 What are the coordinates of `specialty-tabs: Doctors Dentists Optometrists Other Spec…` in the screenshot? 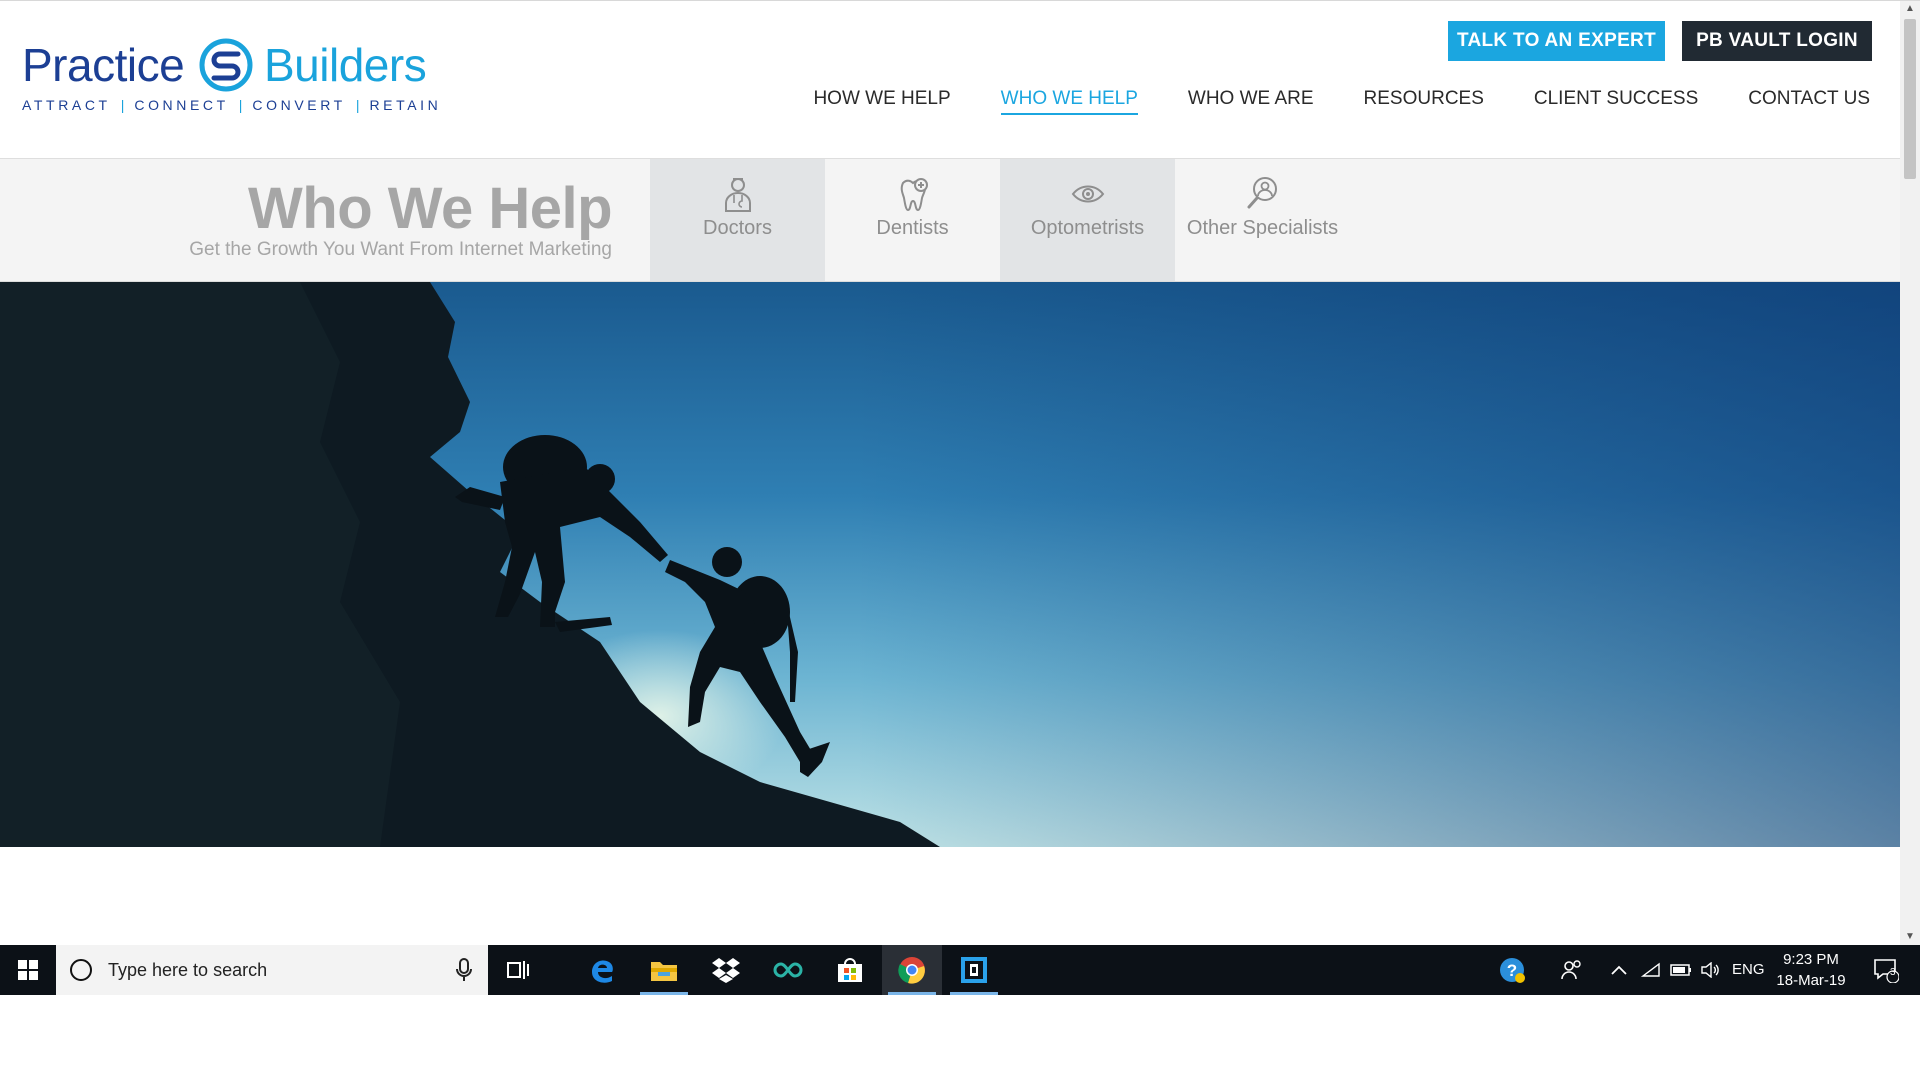 It's located at (1000, 220).